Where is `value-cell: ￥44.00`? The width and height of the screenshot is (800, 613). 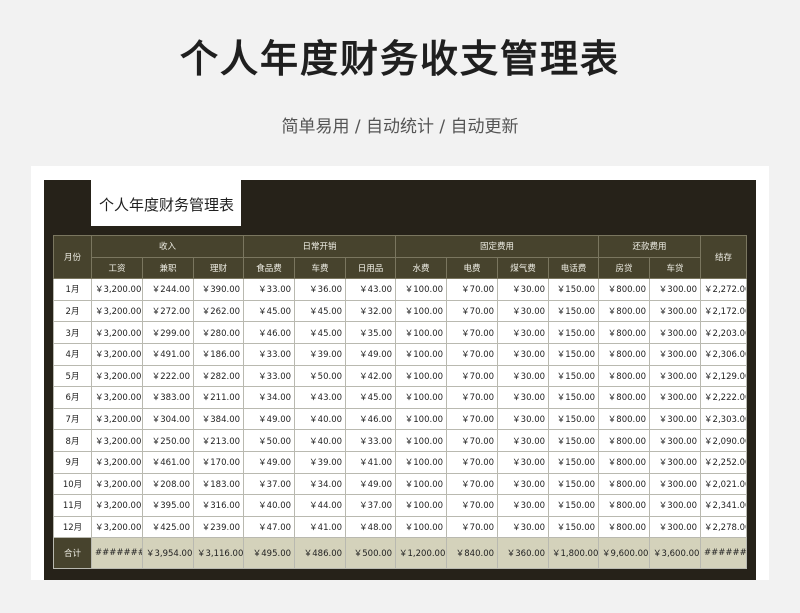
value-cell: ￥44.00 is located at coordinates (320, 505).